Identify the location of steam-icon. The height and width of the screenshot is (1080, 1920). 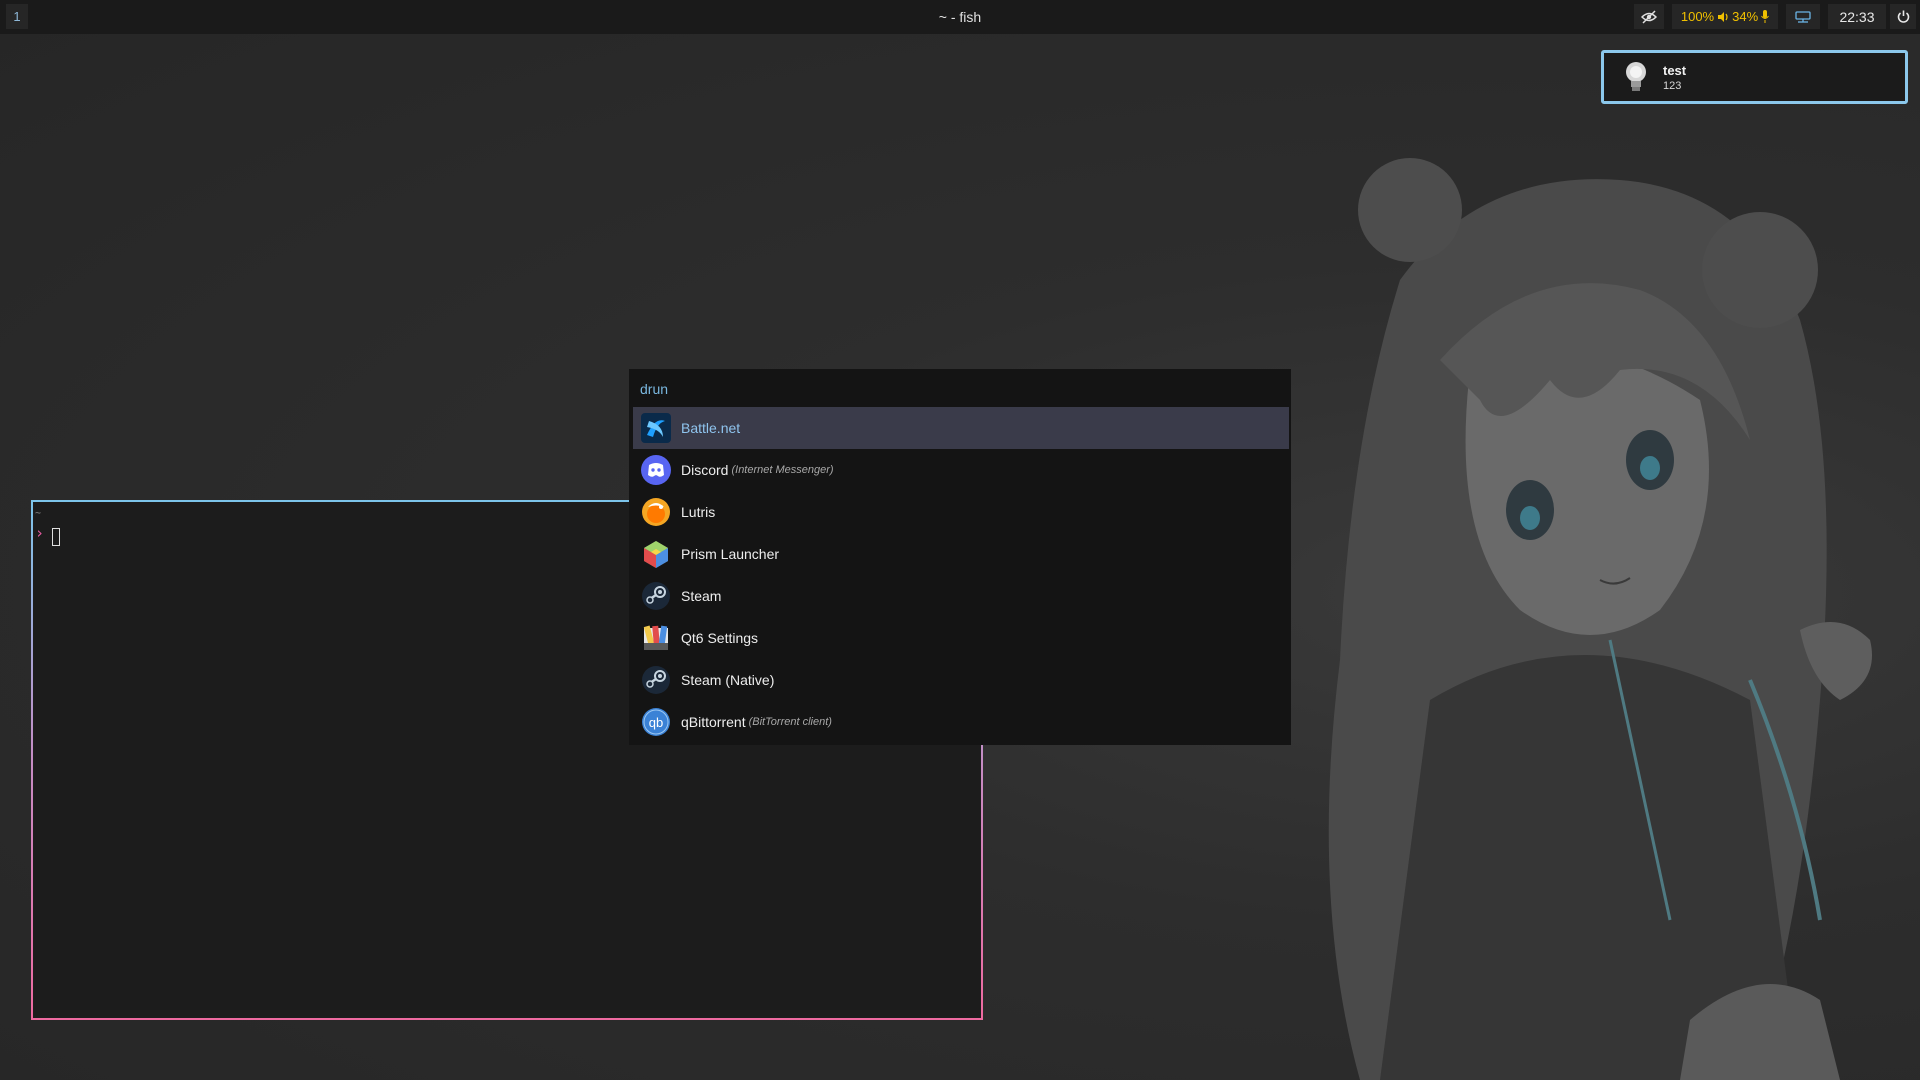
(656, 596).